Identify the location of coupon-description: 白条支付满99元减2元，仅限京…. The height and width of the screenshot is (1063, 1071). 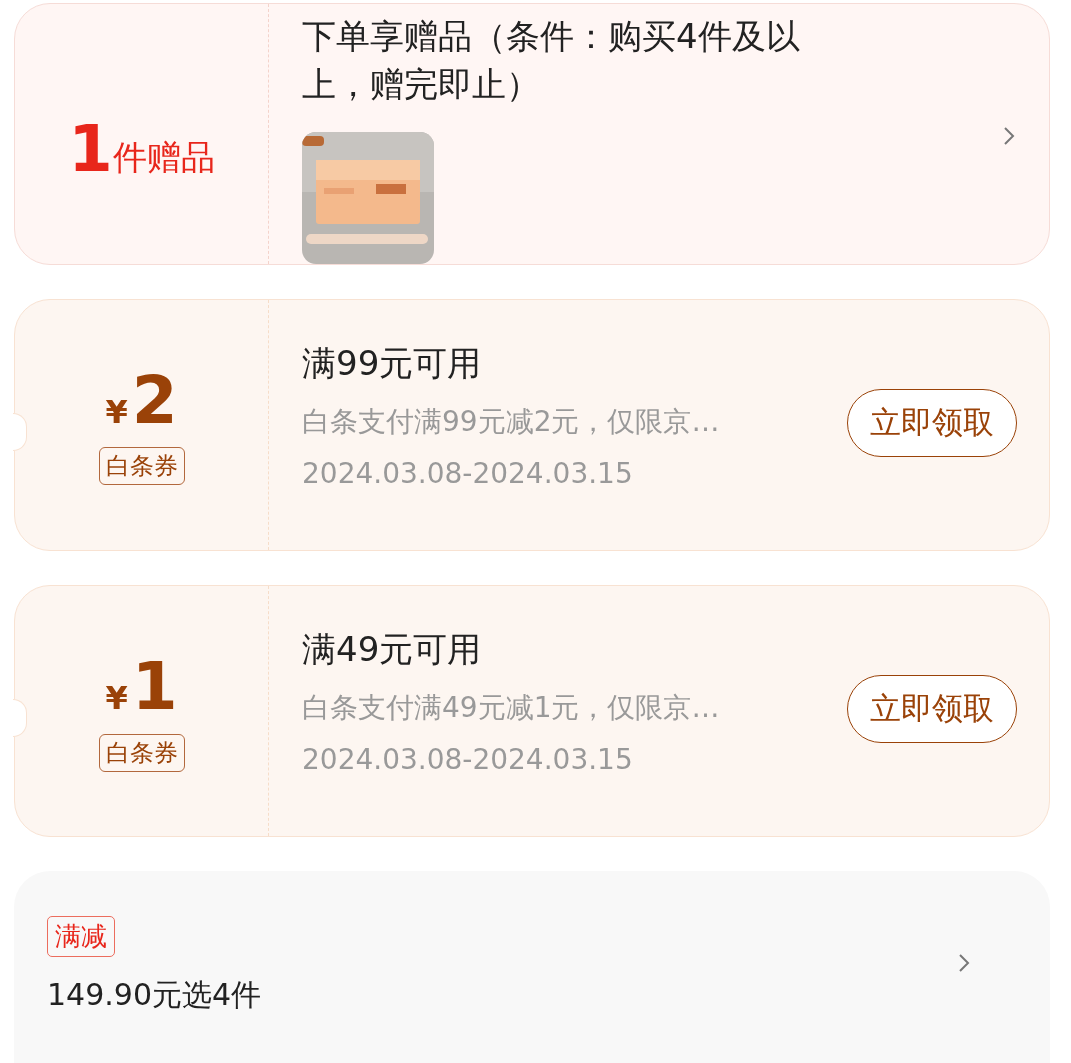
(511, 421).